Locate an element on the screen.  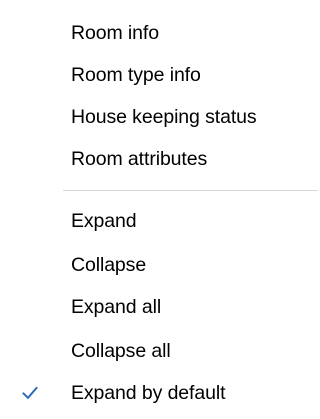
menu-item-label: Expand by default is located at coordinates (148, 392).